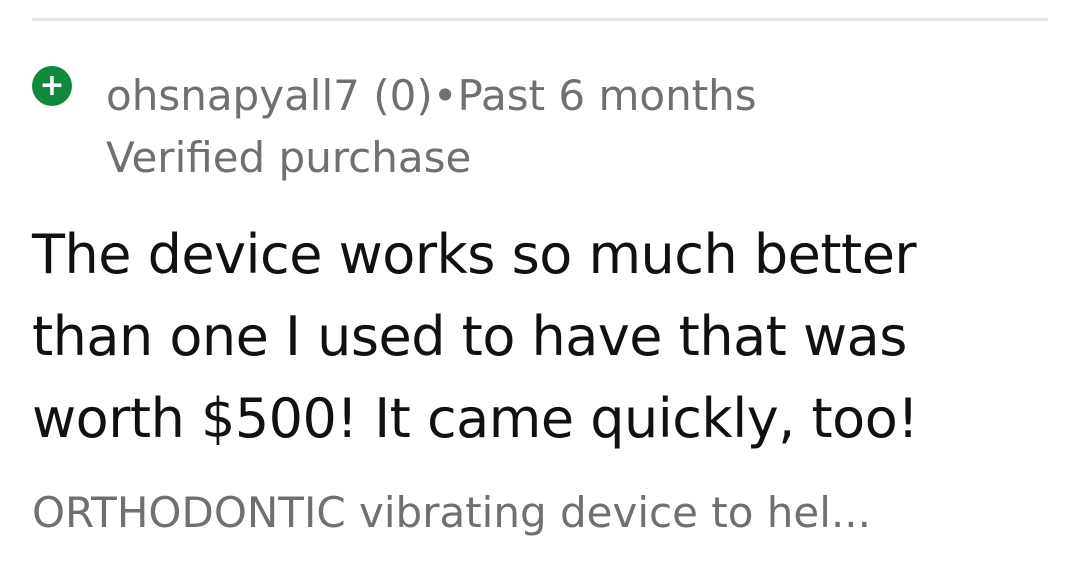 The width and height of the screenshot is (1080, 571). I want to click on top-divider, so click(540, 19).